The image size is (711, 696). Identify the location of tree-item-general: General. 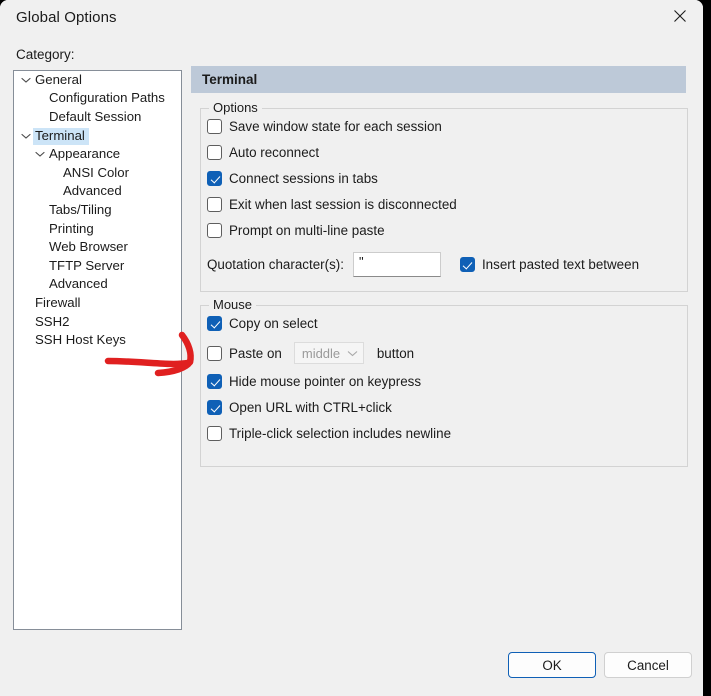
(97, 80).